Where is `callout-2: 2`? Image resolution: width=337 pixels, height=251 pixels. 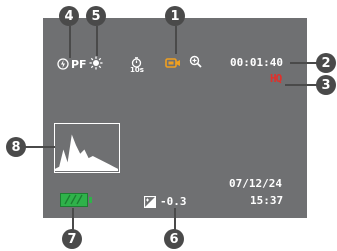
callout-2: 2 is located at coordinates (326, 63).